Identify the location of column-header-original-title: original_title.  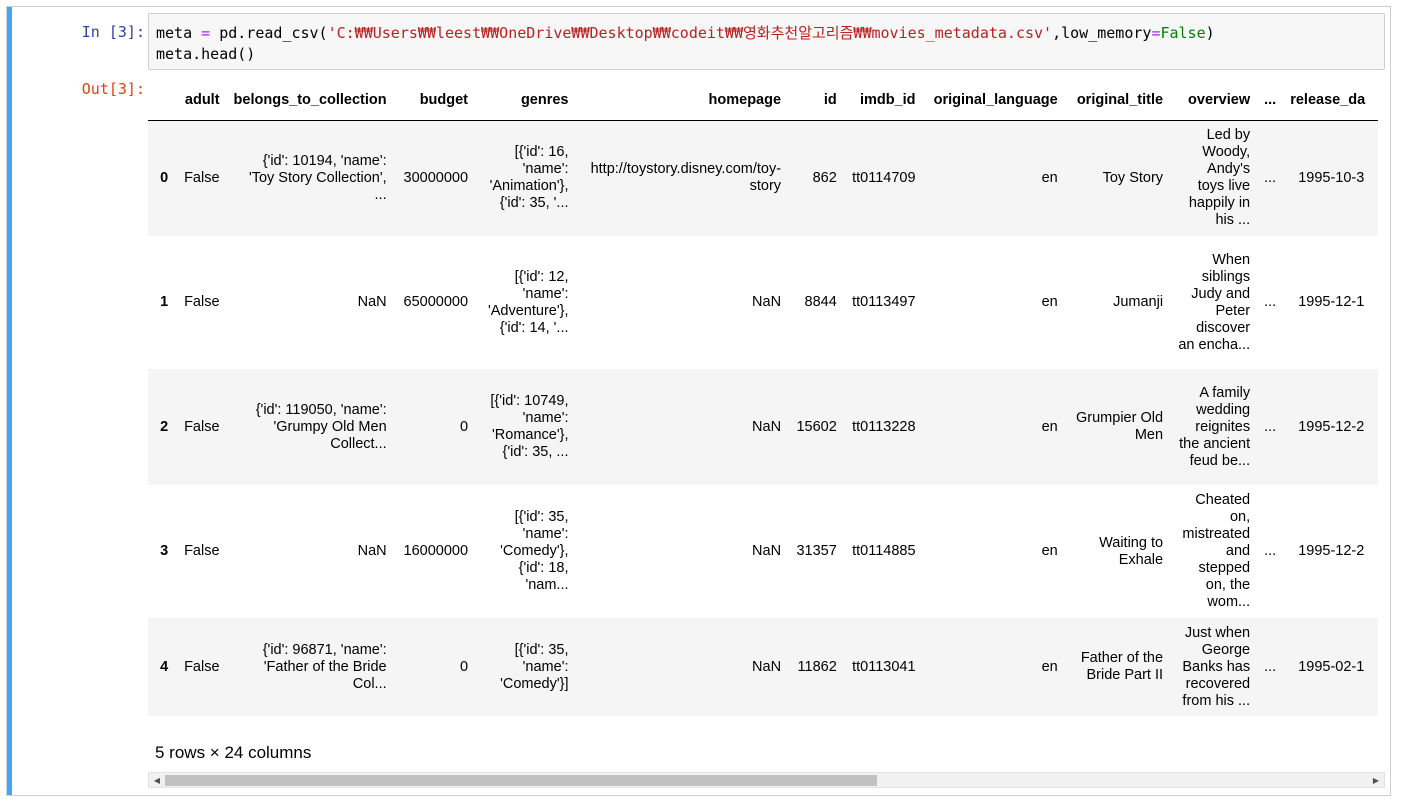
(1117, 101).